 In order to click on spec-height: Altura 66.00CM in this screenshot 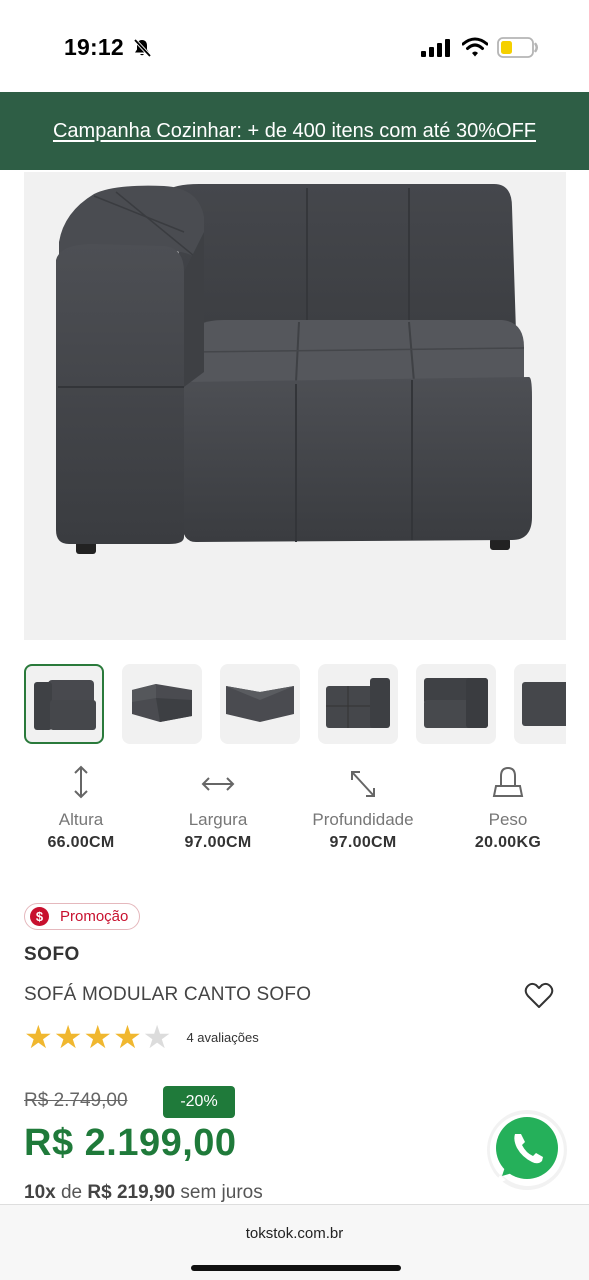, I will do `click(81, 807)`.